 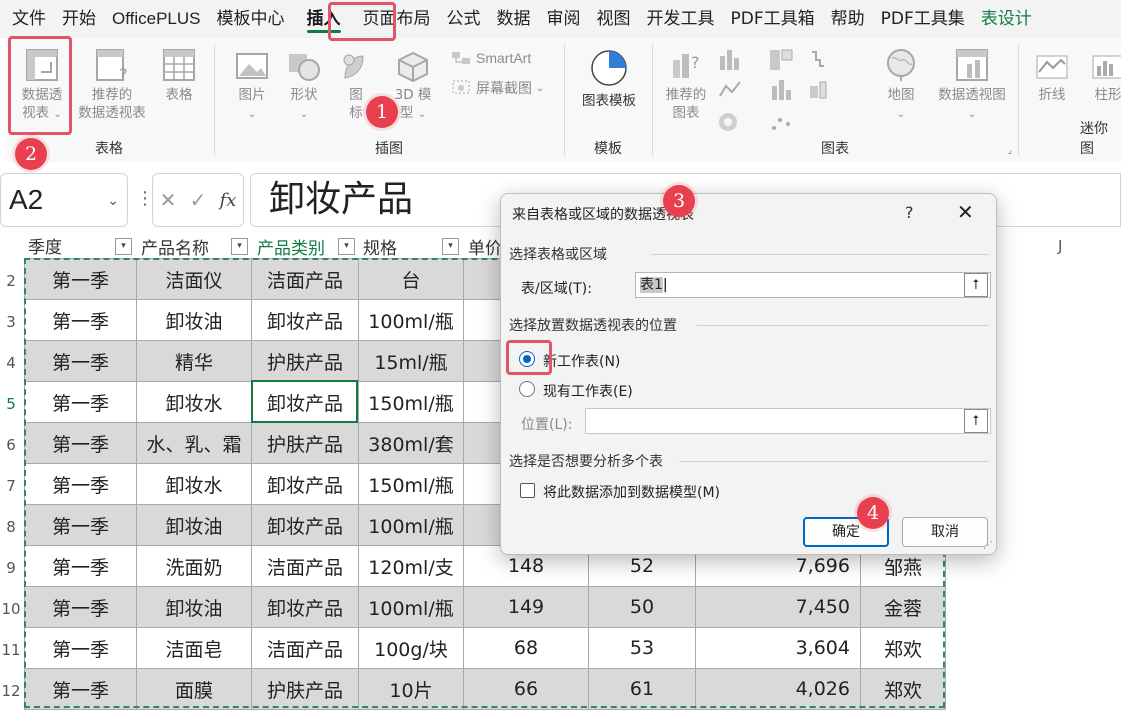 I want to click on menu-template-center: 模板中心, so click(x=251, y=19).